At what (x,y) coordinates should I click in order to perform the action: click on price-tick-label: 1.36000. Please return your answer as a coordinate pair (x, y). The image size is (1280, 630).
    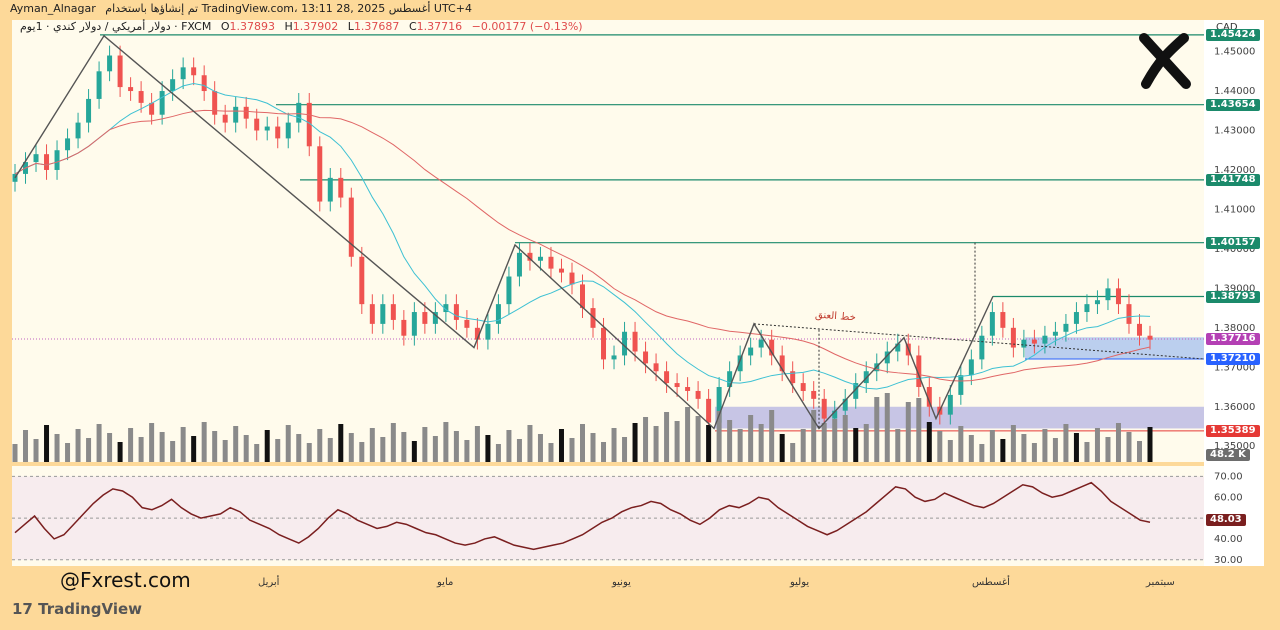
    Looking at the image, I should click on (1234, 407).